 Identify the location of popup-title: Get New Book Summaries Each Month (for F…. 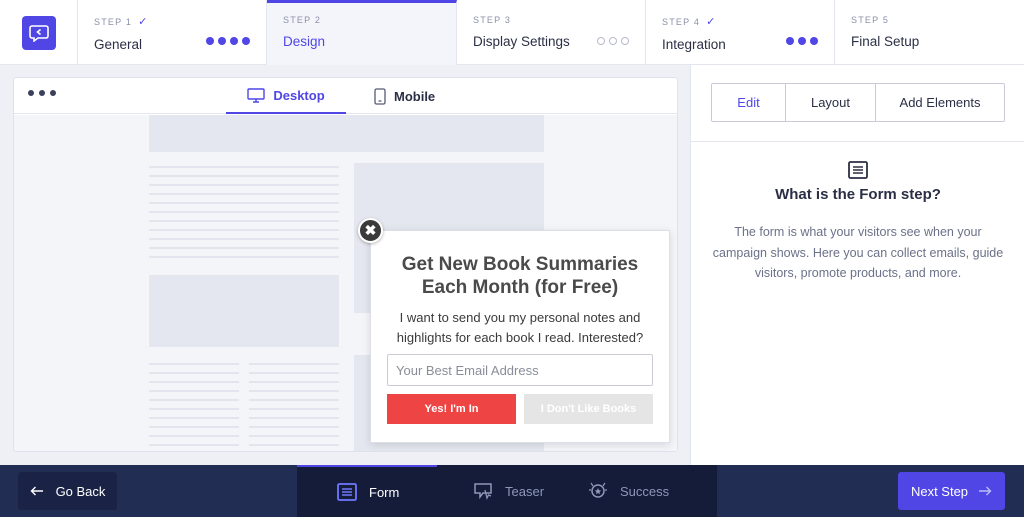
(520, 276).